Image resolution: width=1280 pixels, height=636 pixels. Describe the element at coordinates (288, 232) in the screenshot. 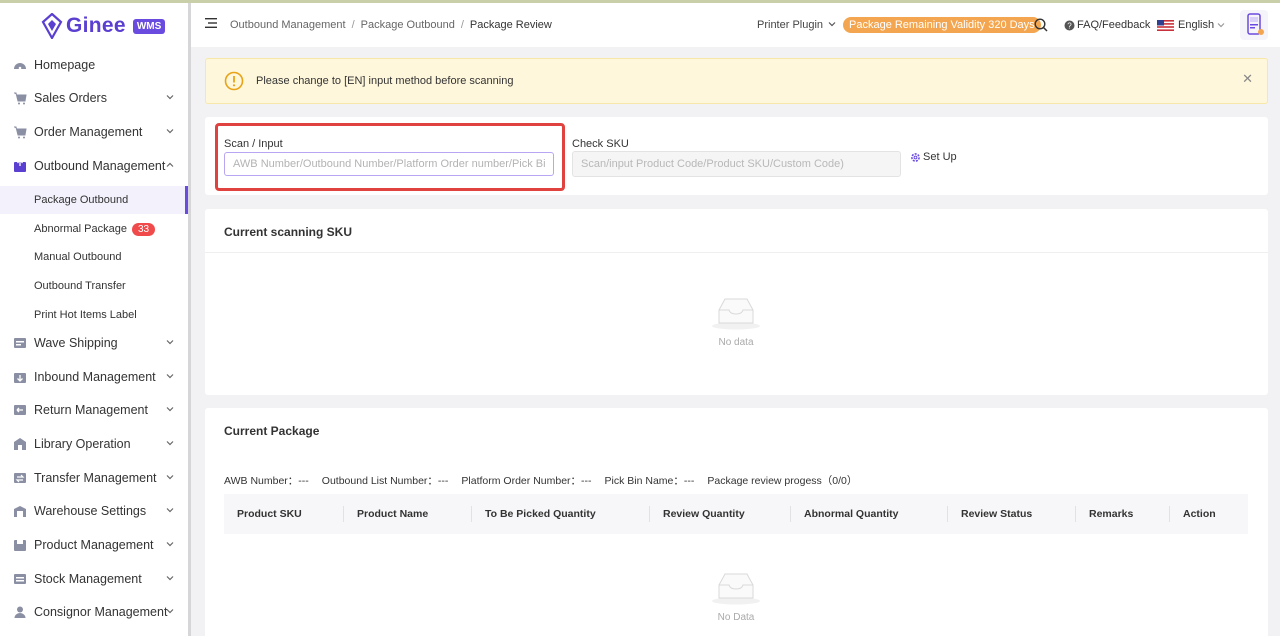

I see `current-scanning-sku-title: Current scanning SKU` at that location.